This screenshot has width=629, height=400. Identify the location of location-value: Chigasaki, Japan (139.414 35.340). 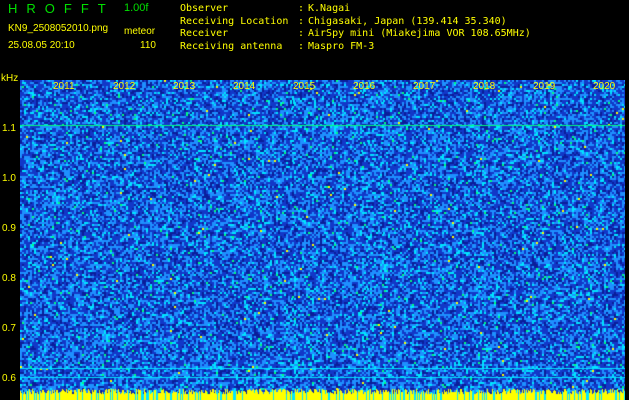
(407, 21).